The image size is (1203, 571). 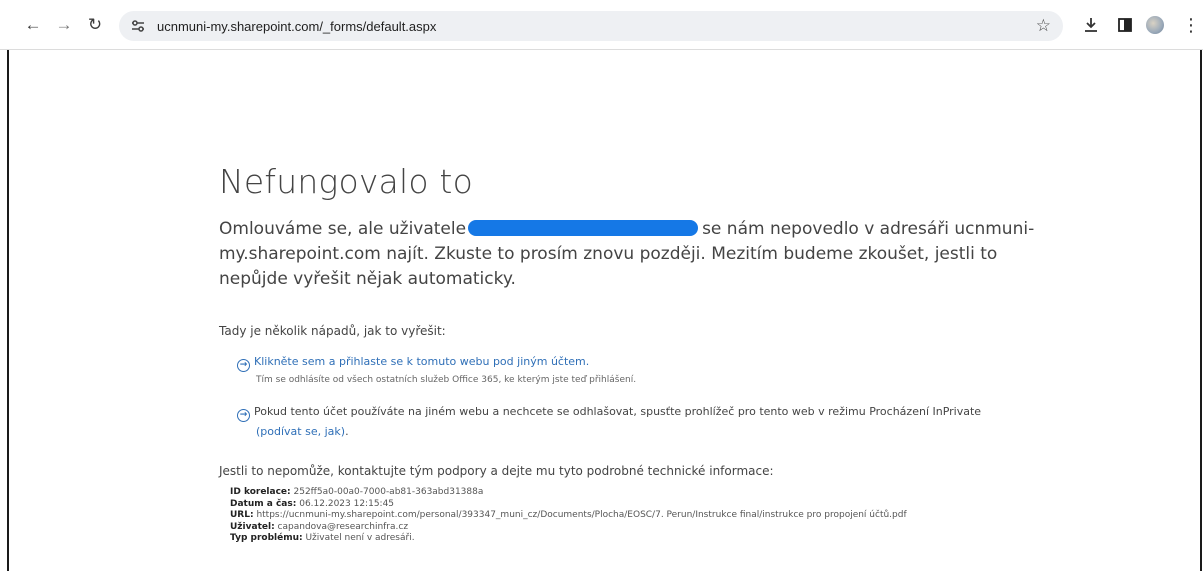 I want to click on download-icon, so click(x=1091, y=25).